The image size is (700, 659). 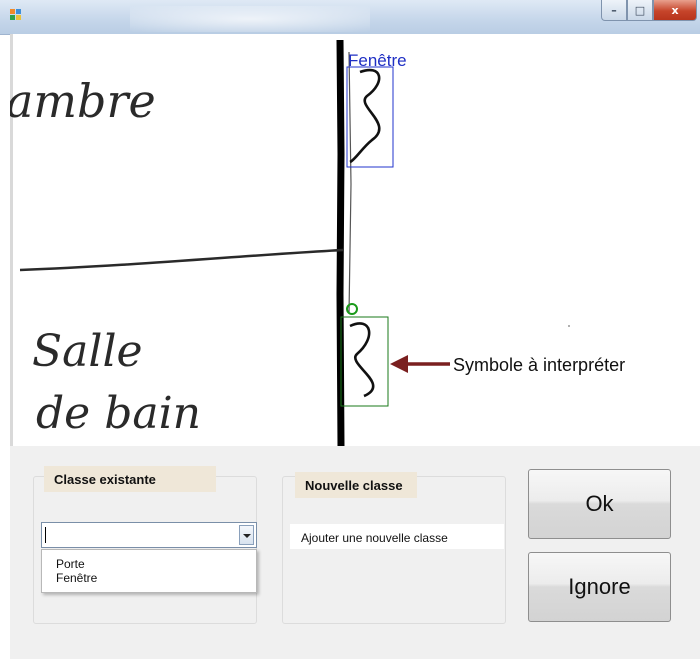 I want to click on text-caret, so click(x=45, y=535).